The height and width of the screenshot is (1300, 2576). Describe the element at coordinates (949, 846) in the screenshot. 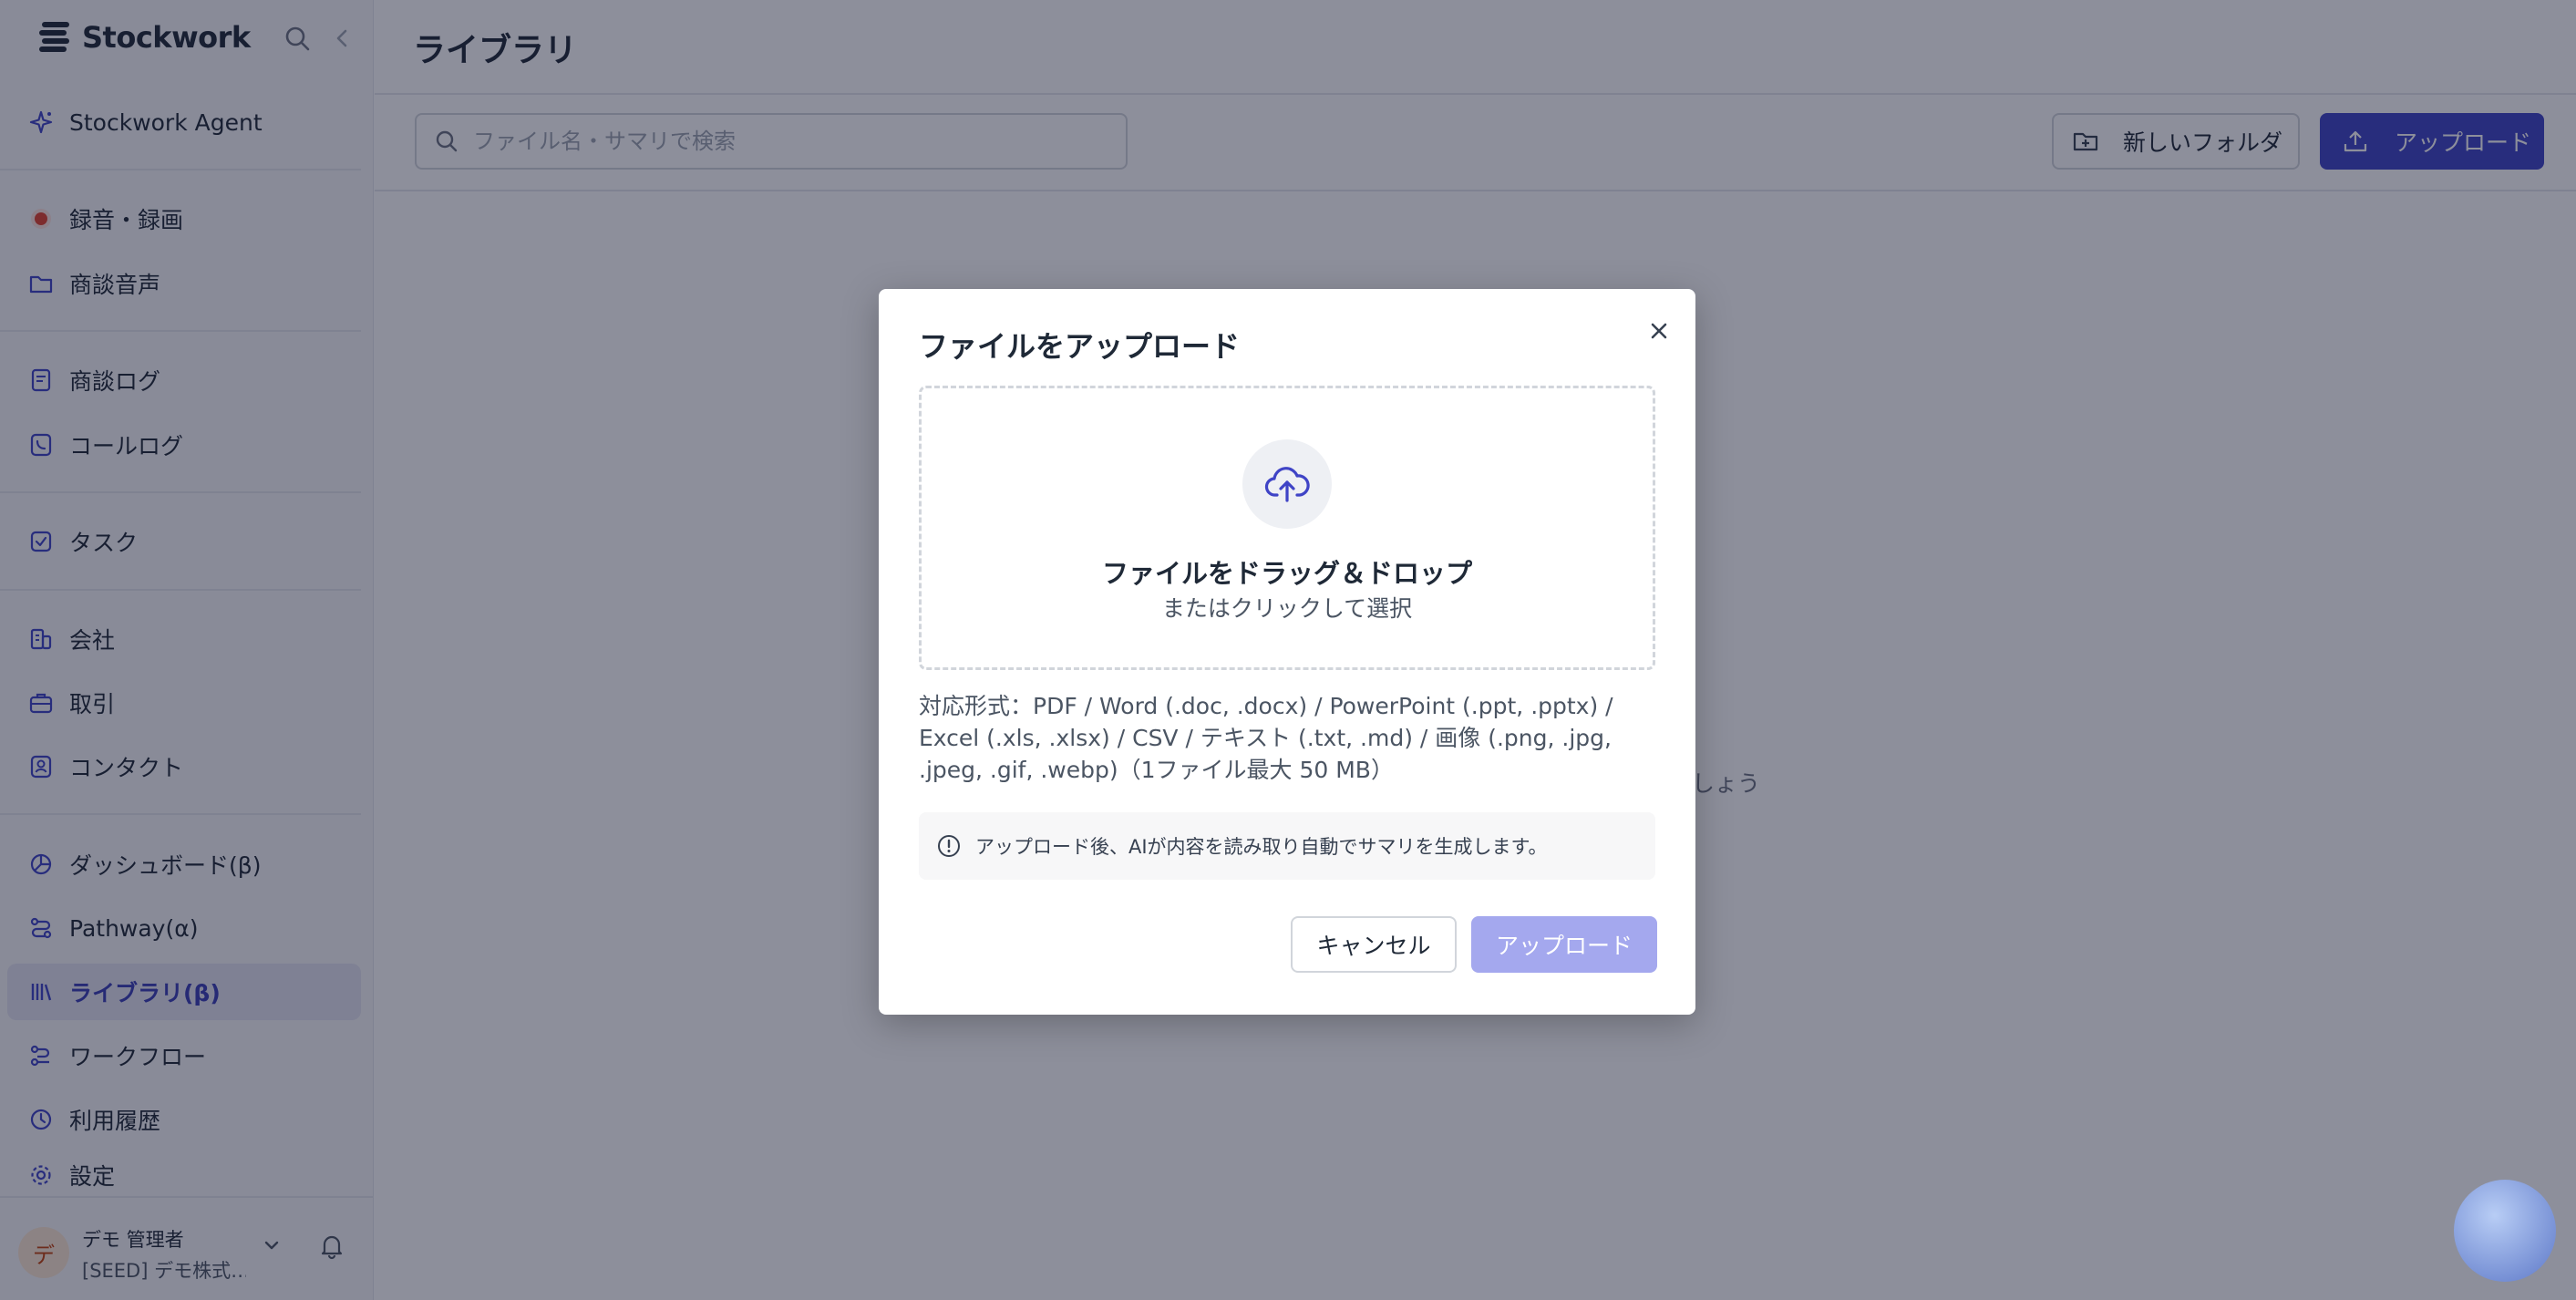

I see `info-icon` at that location.